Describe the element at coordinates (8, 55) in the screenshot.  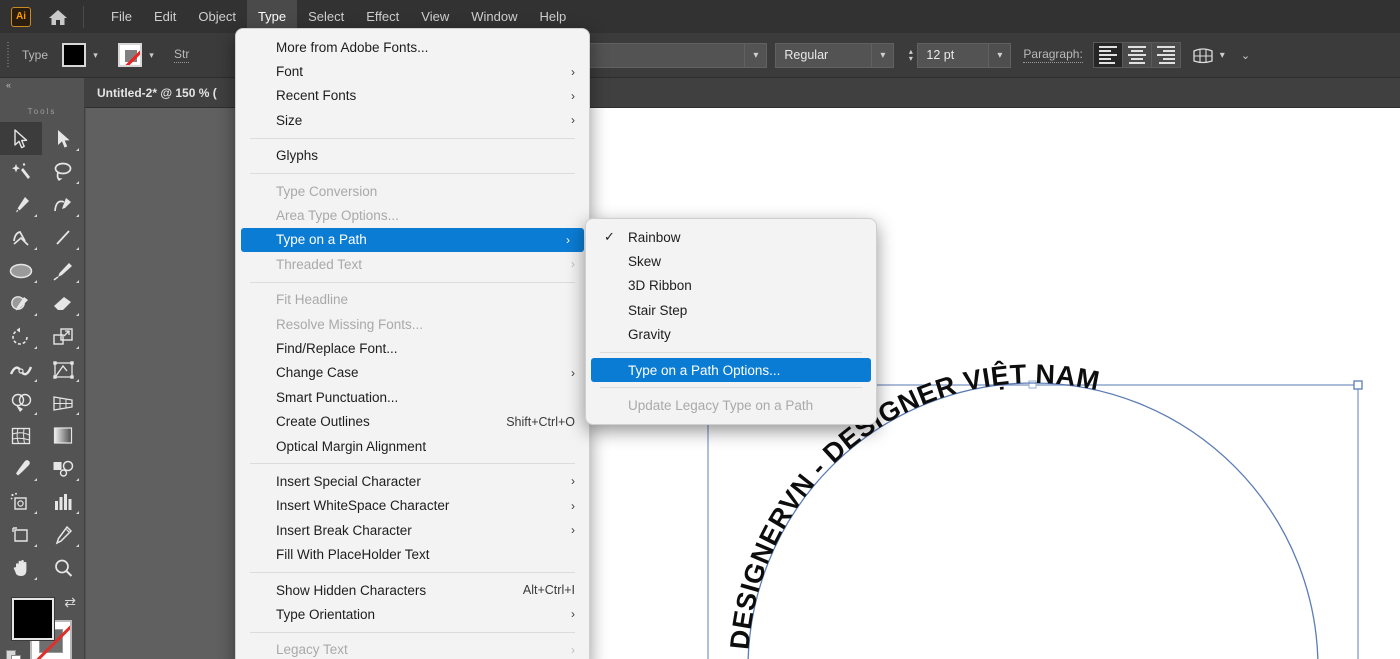
I see `control-bar-grip` at that location.